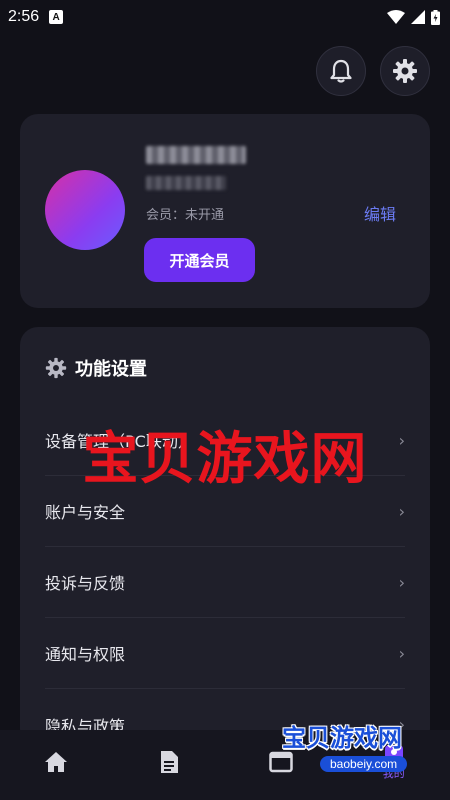  I want to click on avatar, so click(85, 210).